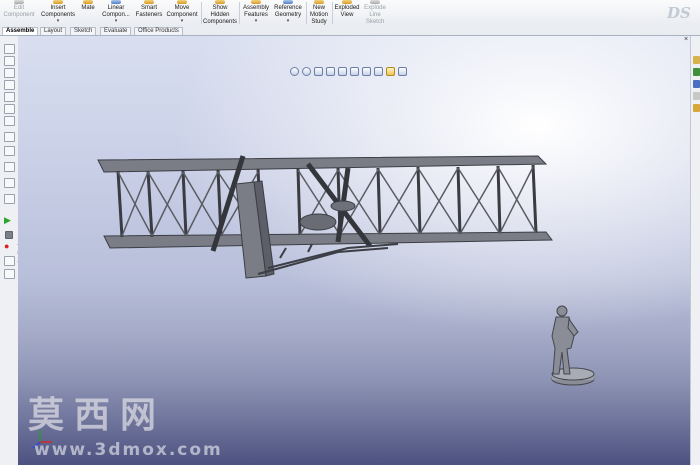 Image resolution: width=700 pixels, height=467 pixels. Describe the element at coordinates (375, 2) in the screenshot. I see `explode-line-sketch-icon` at that location.